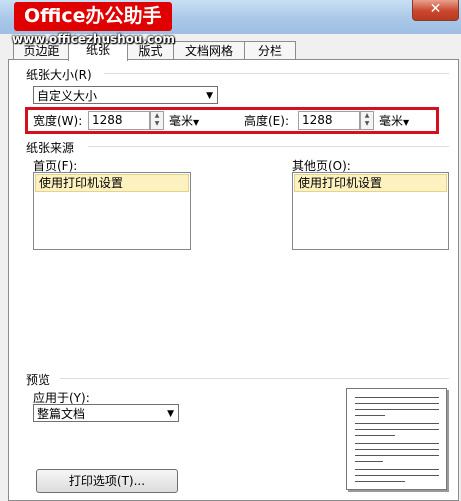  Describe the element at coordinates (61, 414) in the screenshot. I see `apply-to-selected: 整篇文档` at that location.